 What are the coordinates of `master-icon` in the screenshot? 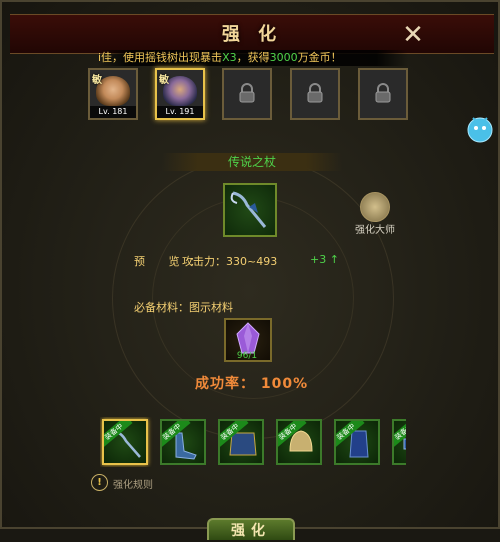 It's located at (375, 207).